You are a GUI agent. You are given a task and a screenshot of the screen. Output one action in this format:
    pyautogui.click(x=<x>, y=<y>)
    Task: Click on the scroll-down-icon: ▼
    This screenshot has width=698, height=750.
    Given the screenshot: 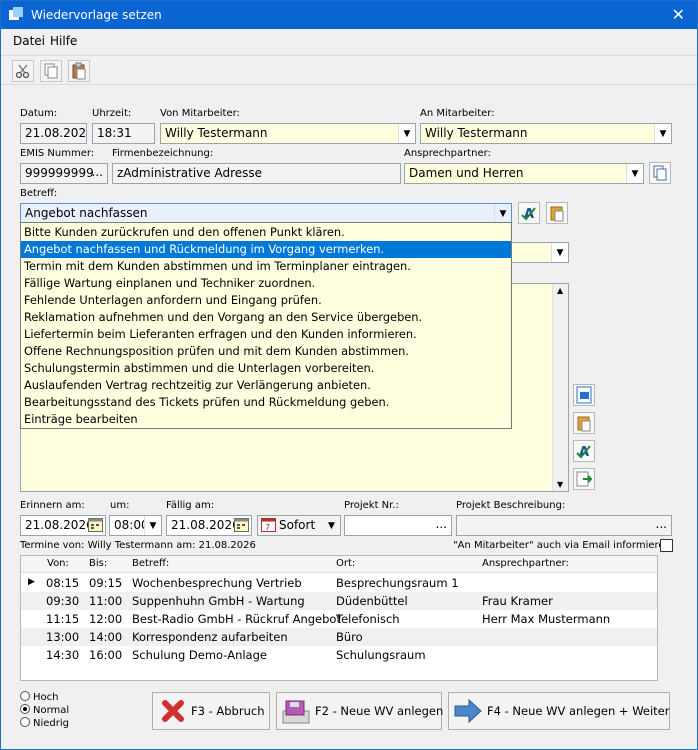 What is the action you would take?
    pyautogui.click(x=560, y=484)
    